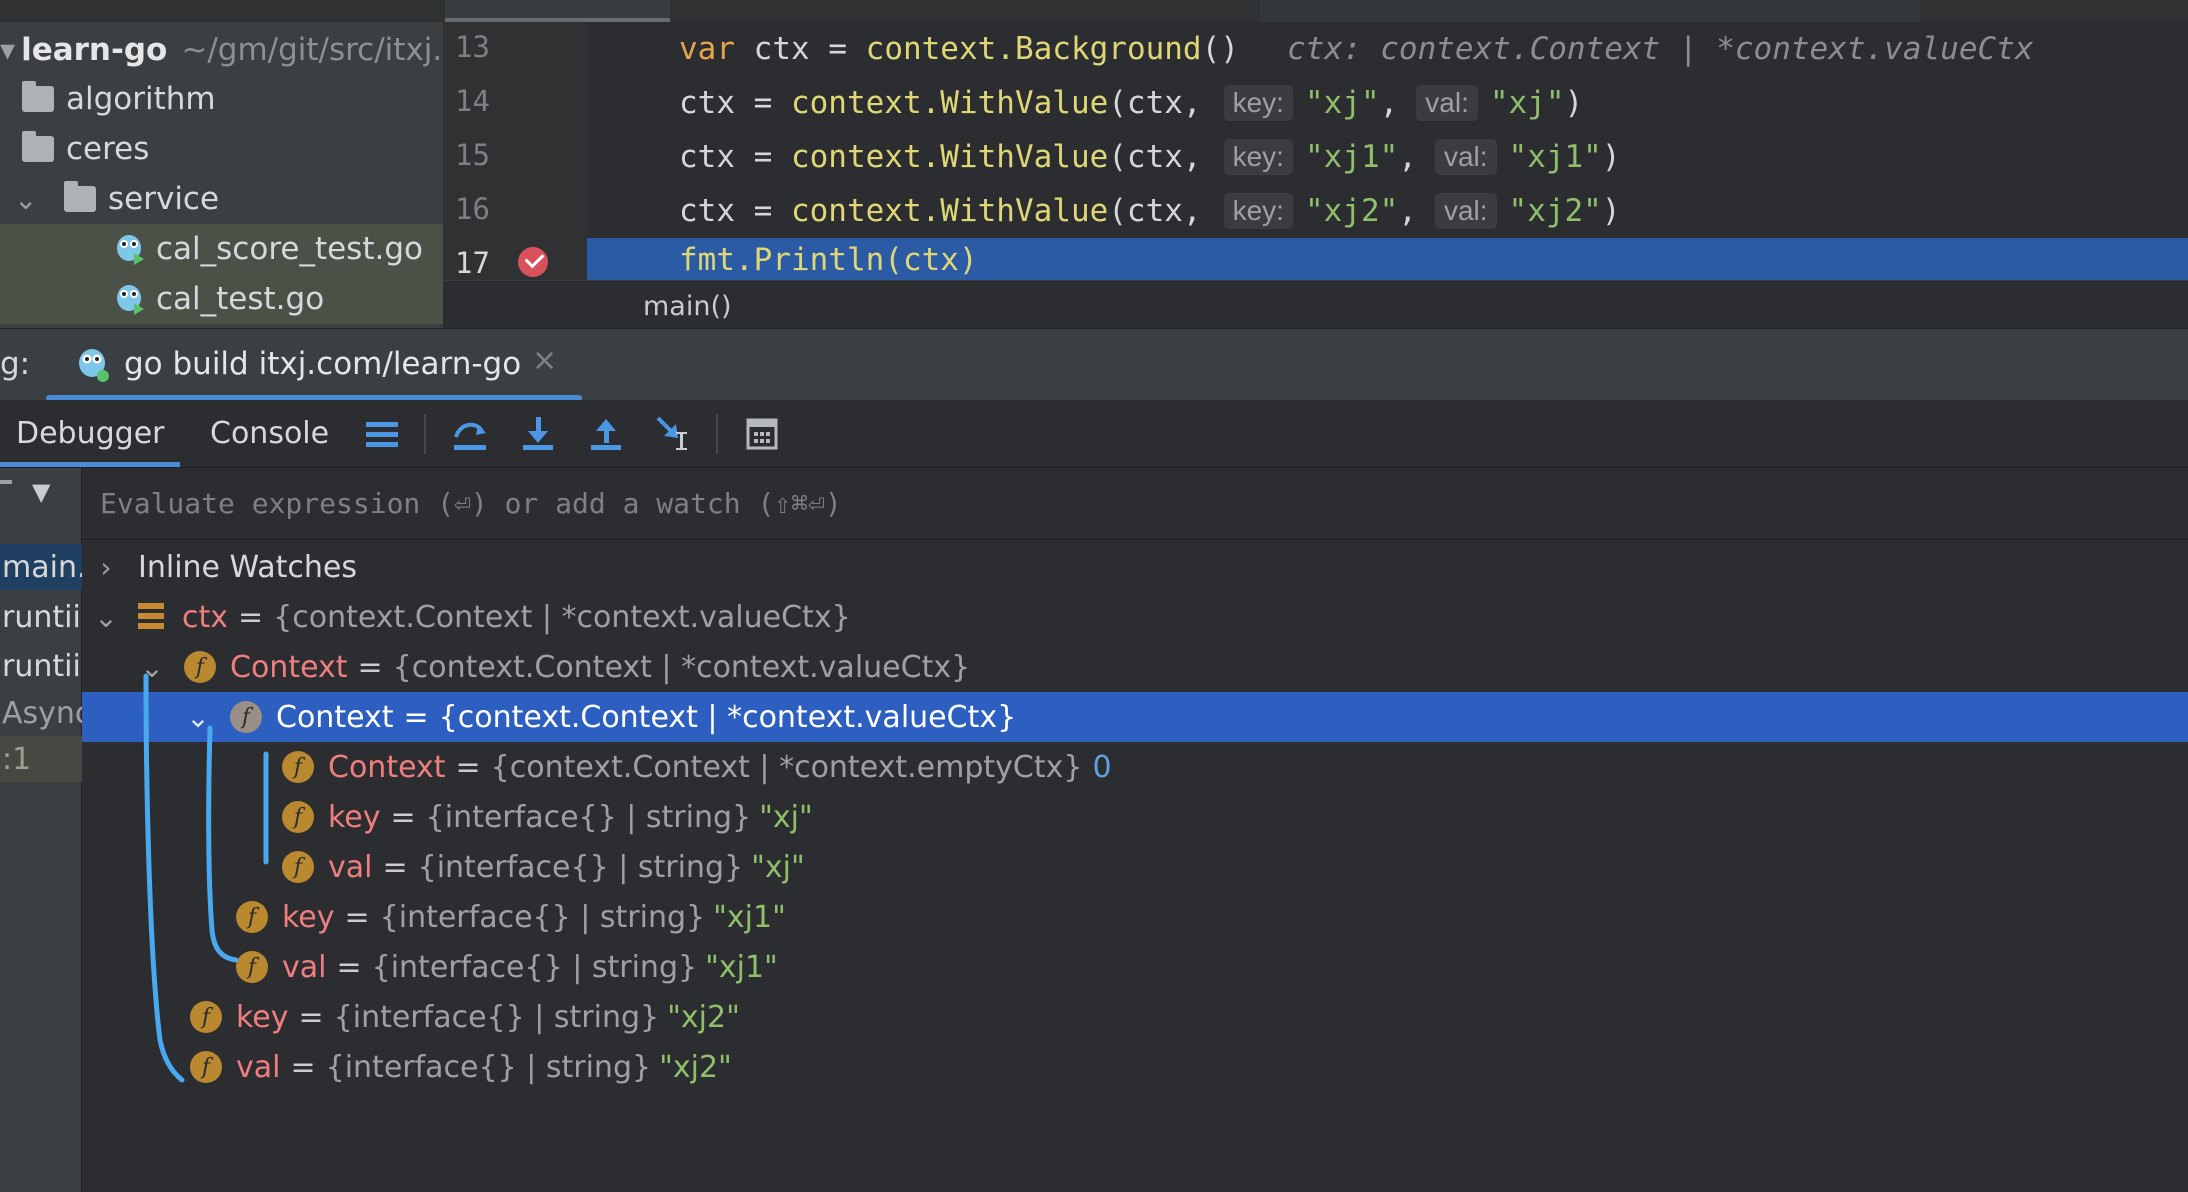 This screenshot has width=2188, height=1192. What do you see at coordinates (1135, 967) in the screenshot?
I see `var-val-xj1: f val = {interface{} | string} "xj1"` at bounding box center [1135, 967].